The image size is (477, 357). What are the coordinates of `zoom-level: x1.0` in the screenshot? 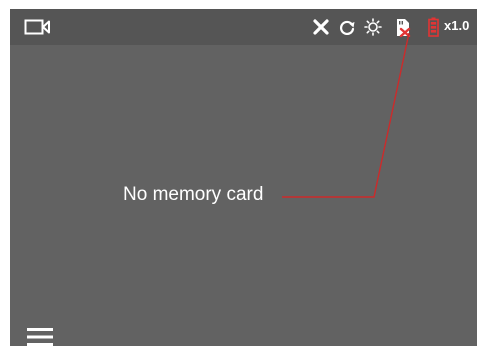 It's located at (457, 25).